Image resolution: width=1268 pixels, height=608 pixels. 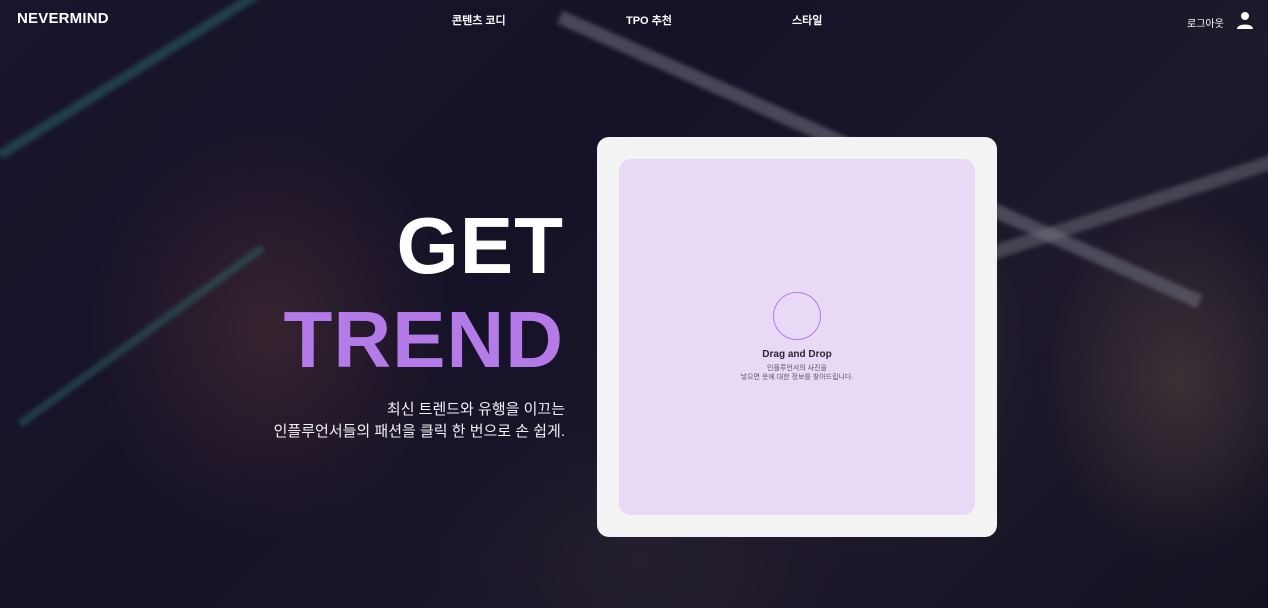 What do you see at coordinates (797, 316) in the screenshot?
I see `upload-circle-icon` at bounding box center [797, 316].